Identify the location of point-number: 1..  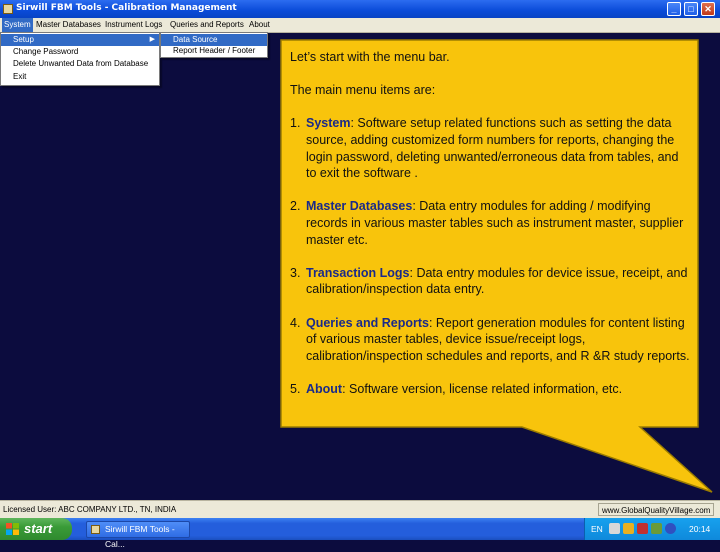
(295, 123).